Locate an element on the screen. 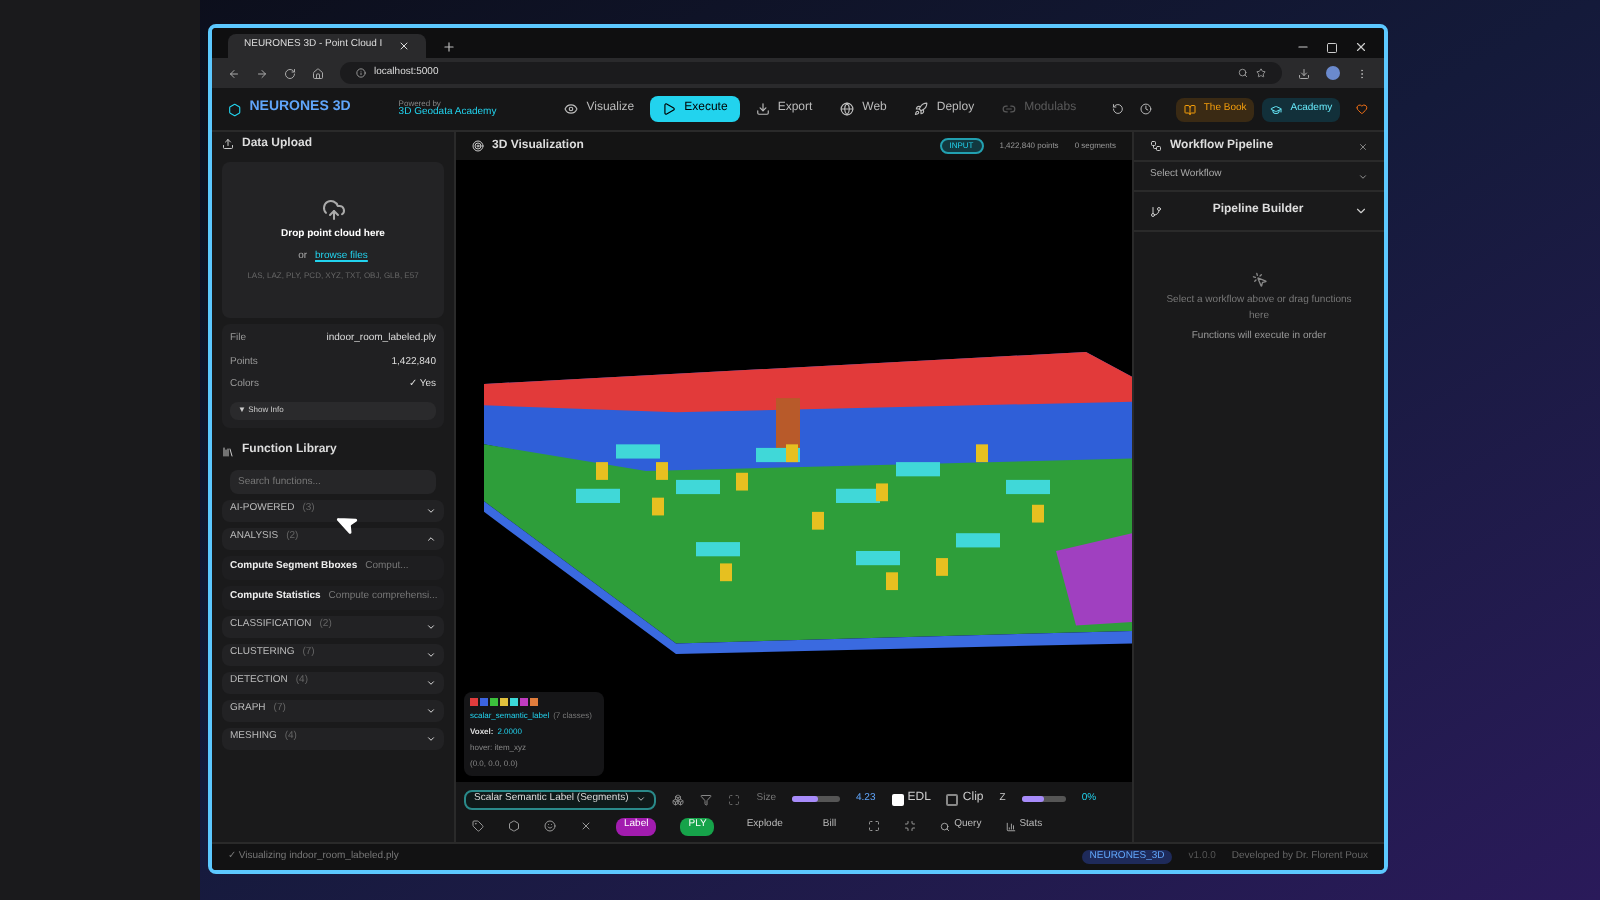 The image size is (1600, 900). branch-icon is located at coordinates (1156, 211).